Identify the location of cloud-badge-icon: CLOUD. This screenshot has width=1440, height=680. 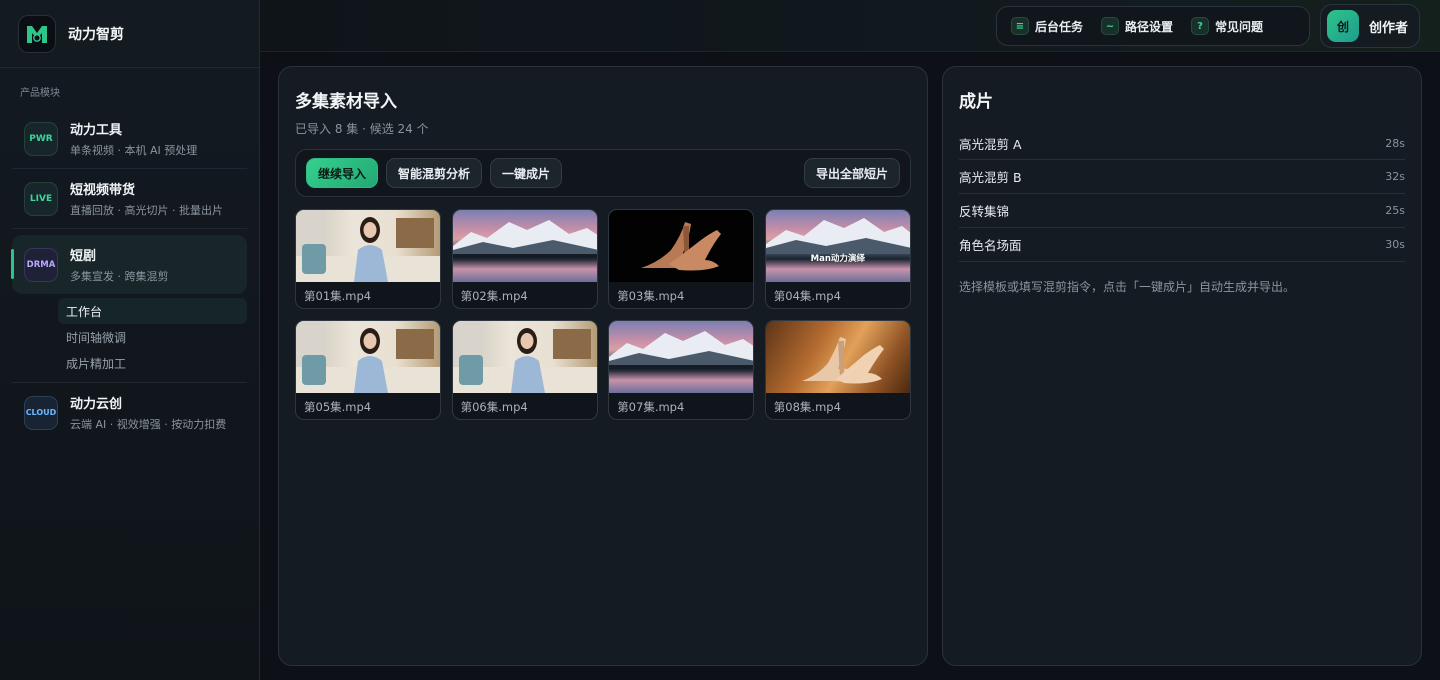
(41, 412).